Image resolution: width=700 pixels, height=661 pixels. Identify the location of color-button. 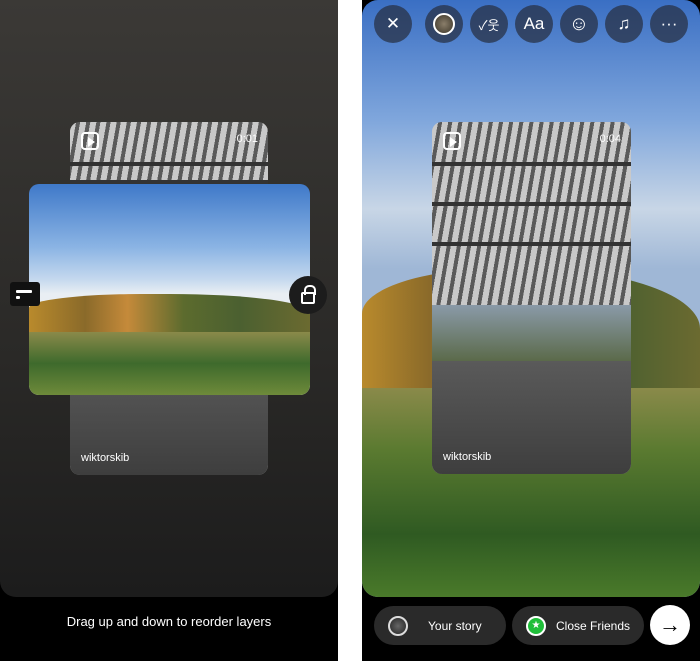
(444, 24).